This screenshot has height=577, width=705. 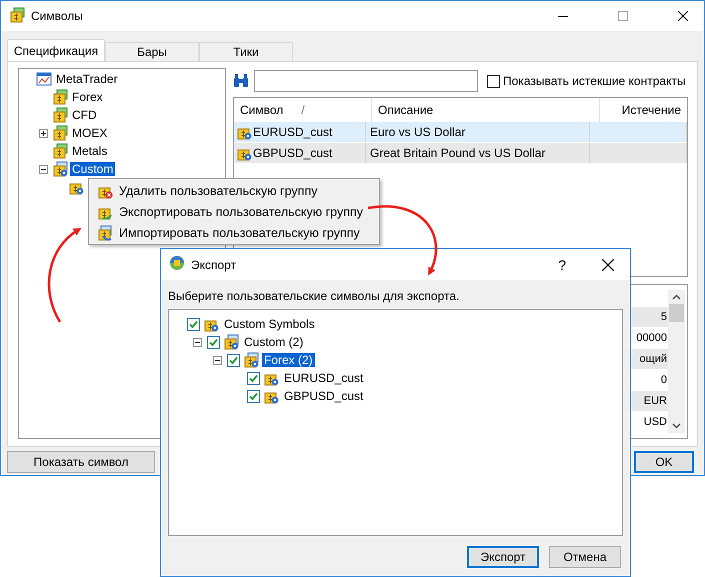 I want to click on dialog-prompt: Выберите пользовательские символы для экспорта., so click(x=314, y=297).